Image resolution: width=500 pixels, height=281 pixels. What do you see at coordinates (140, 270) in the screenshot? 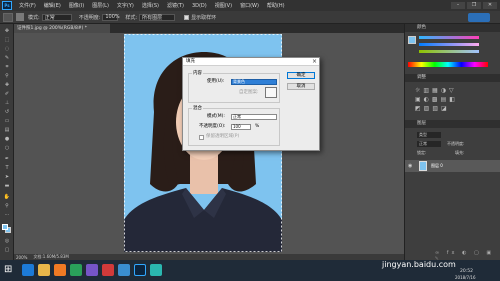
I see `photoshop-taskbar-icon` at bounding box center [140, 270].